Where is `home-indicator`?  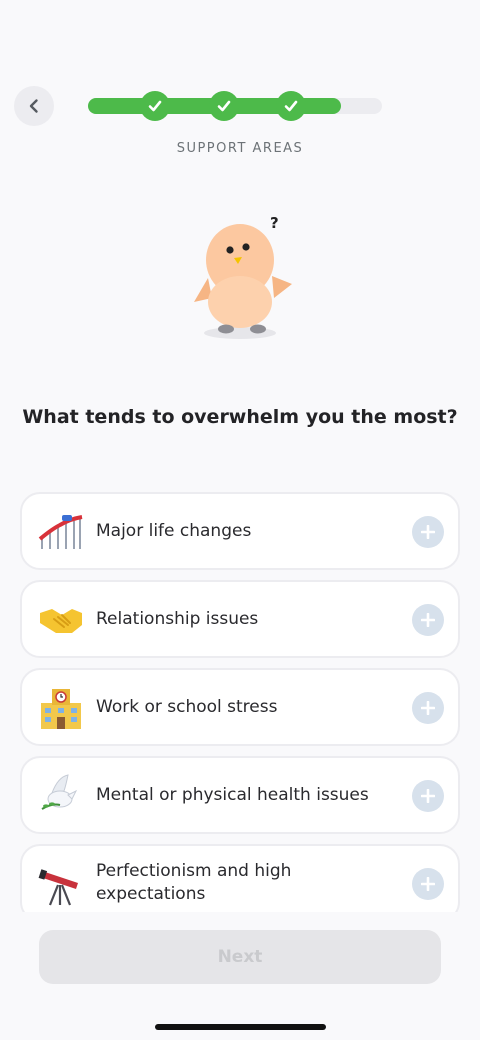 home-indicator is located at coordinates (240, 1027).